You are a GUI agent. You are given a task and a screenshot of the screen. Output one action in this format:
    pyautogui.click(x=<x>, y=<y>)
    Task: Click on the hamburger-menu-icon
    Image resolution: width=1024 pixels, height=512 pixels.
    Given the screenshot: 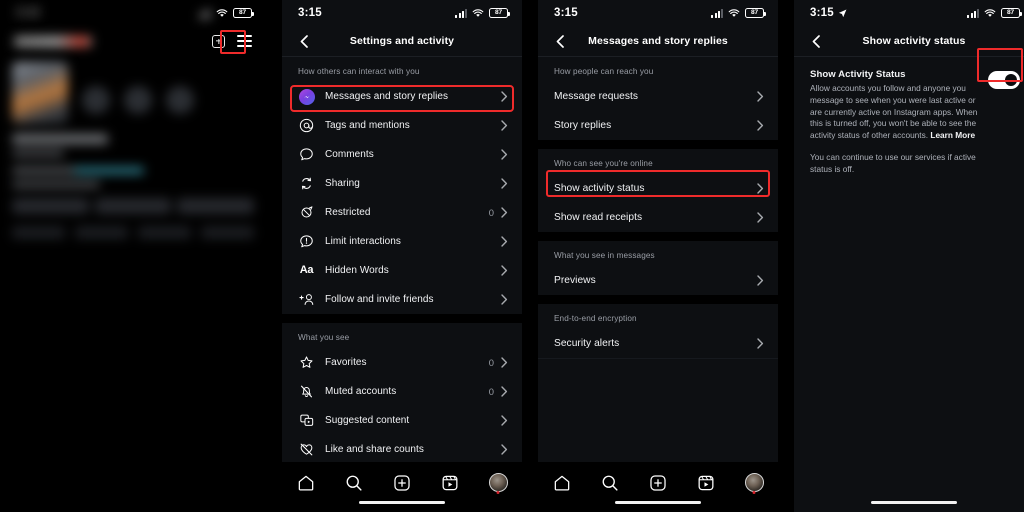 What is the action you would take?
    pyautogui.click(x=244, y=41)
    